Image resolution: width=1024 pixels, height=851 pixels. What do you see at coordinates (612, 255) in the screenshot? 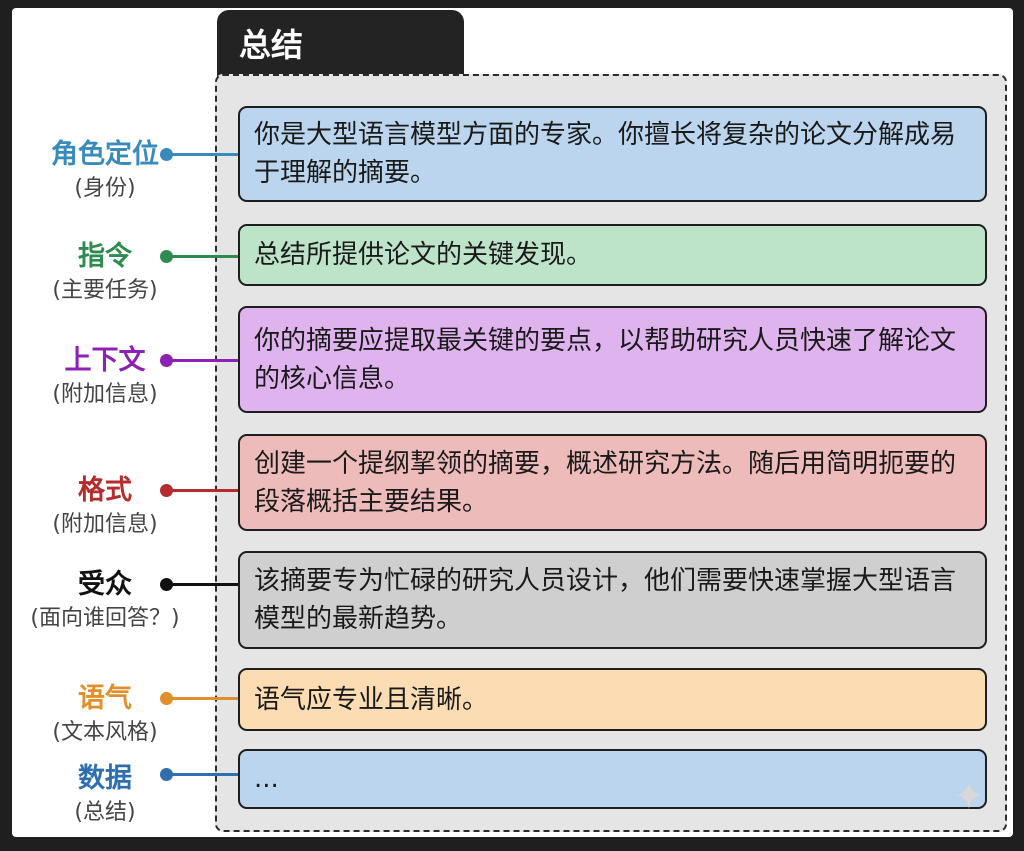
I see `row-box-instruction: 总结所提供论文的关键发现。` at bounding box center [612, 255].